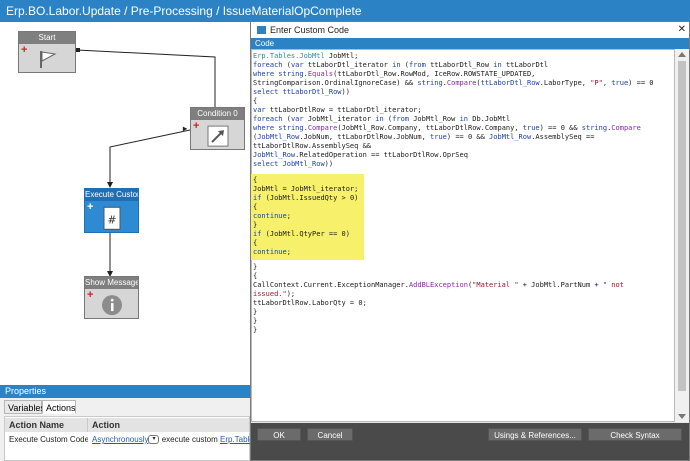 The image size is (690, 461). Describe the element at coordinates (306, 198) in the screenshot. I see `code-line: if (JobMtl.IssuedQty > 0)` at that location.